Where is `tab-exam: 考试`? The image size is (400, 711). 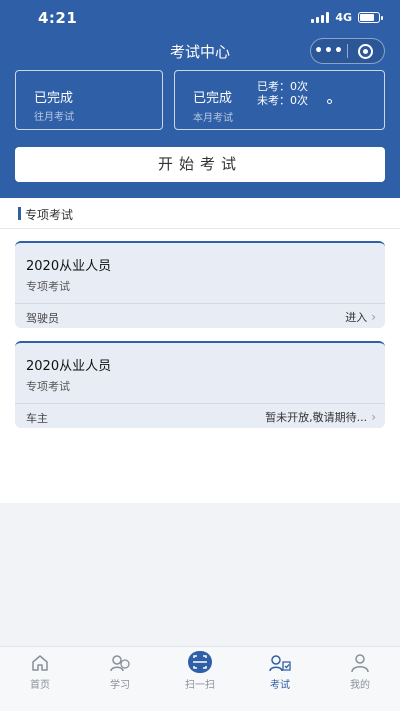
tab-exam: 考试 is located at coordinates (280, 679).